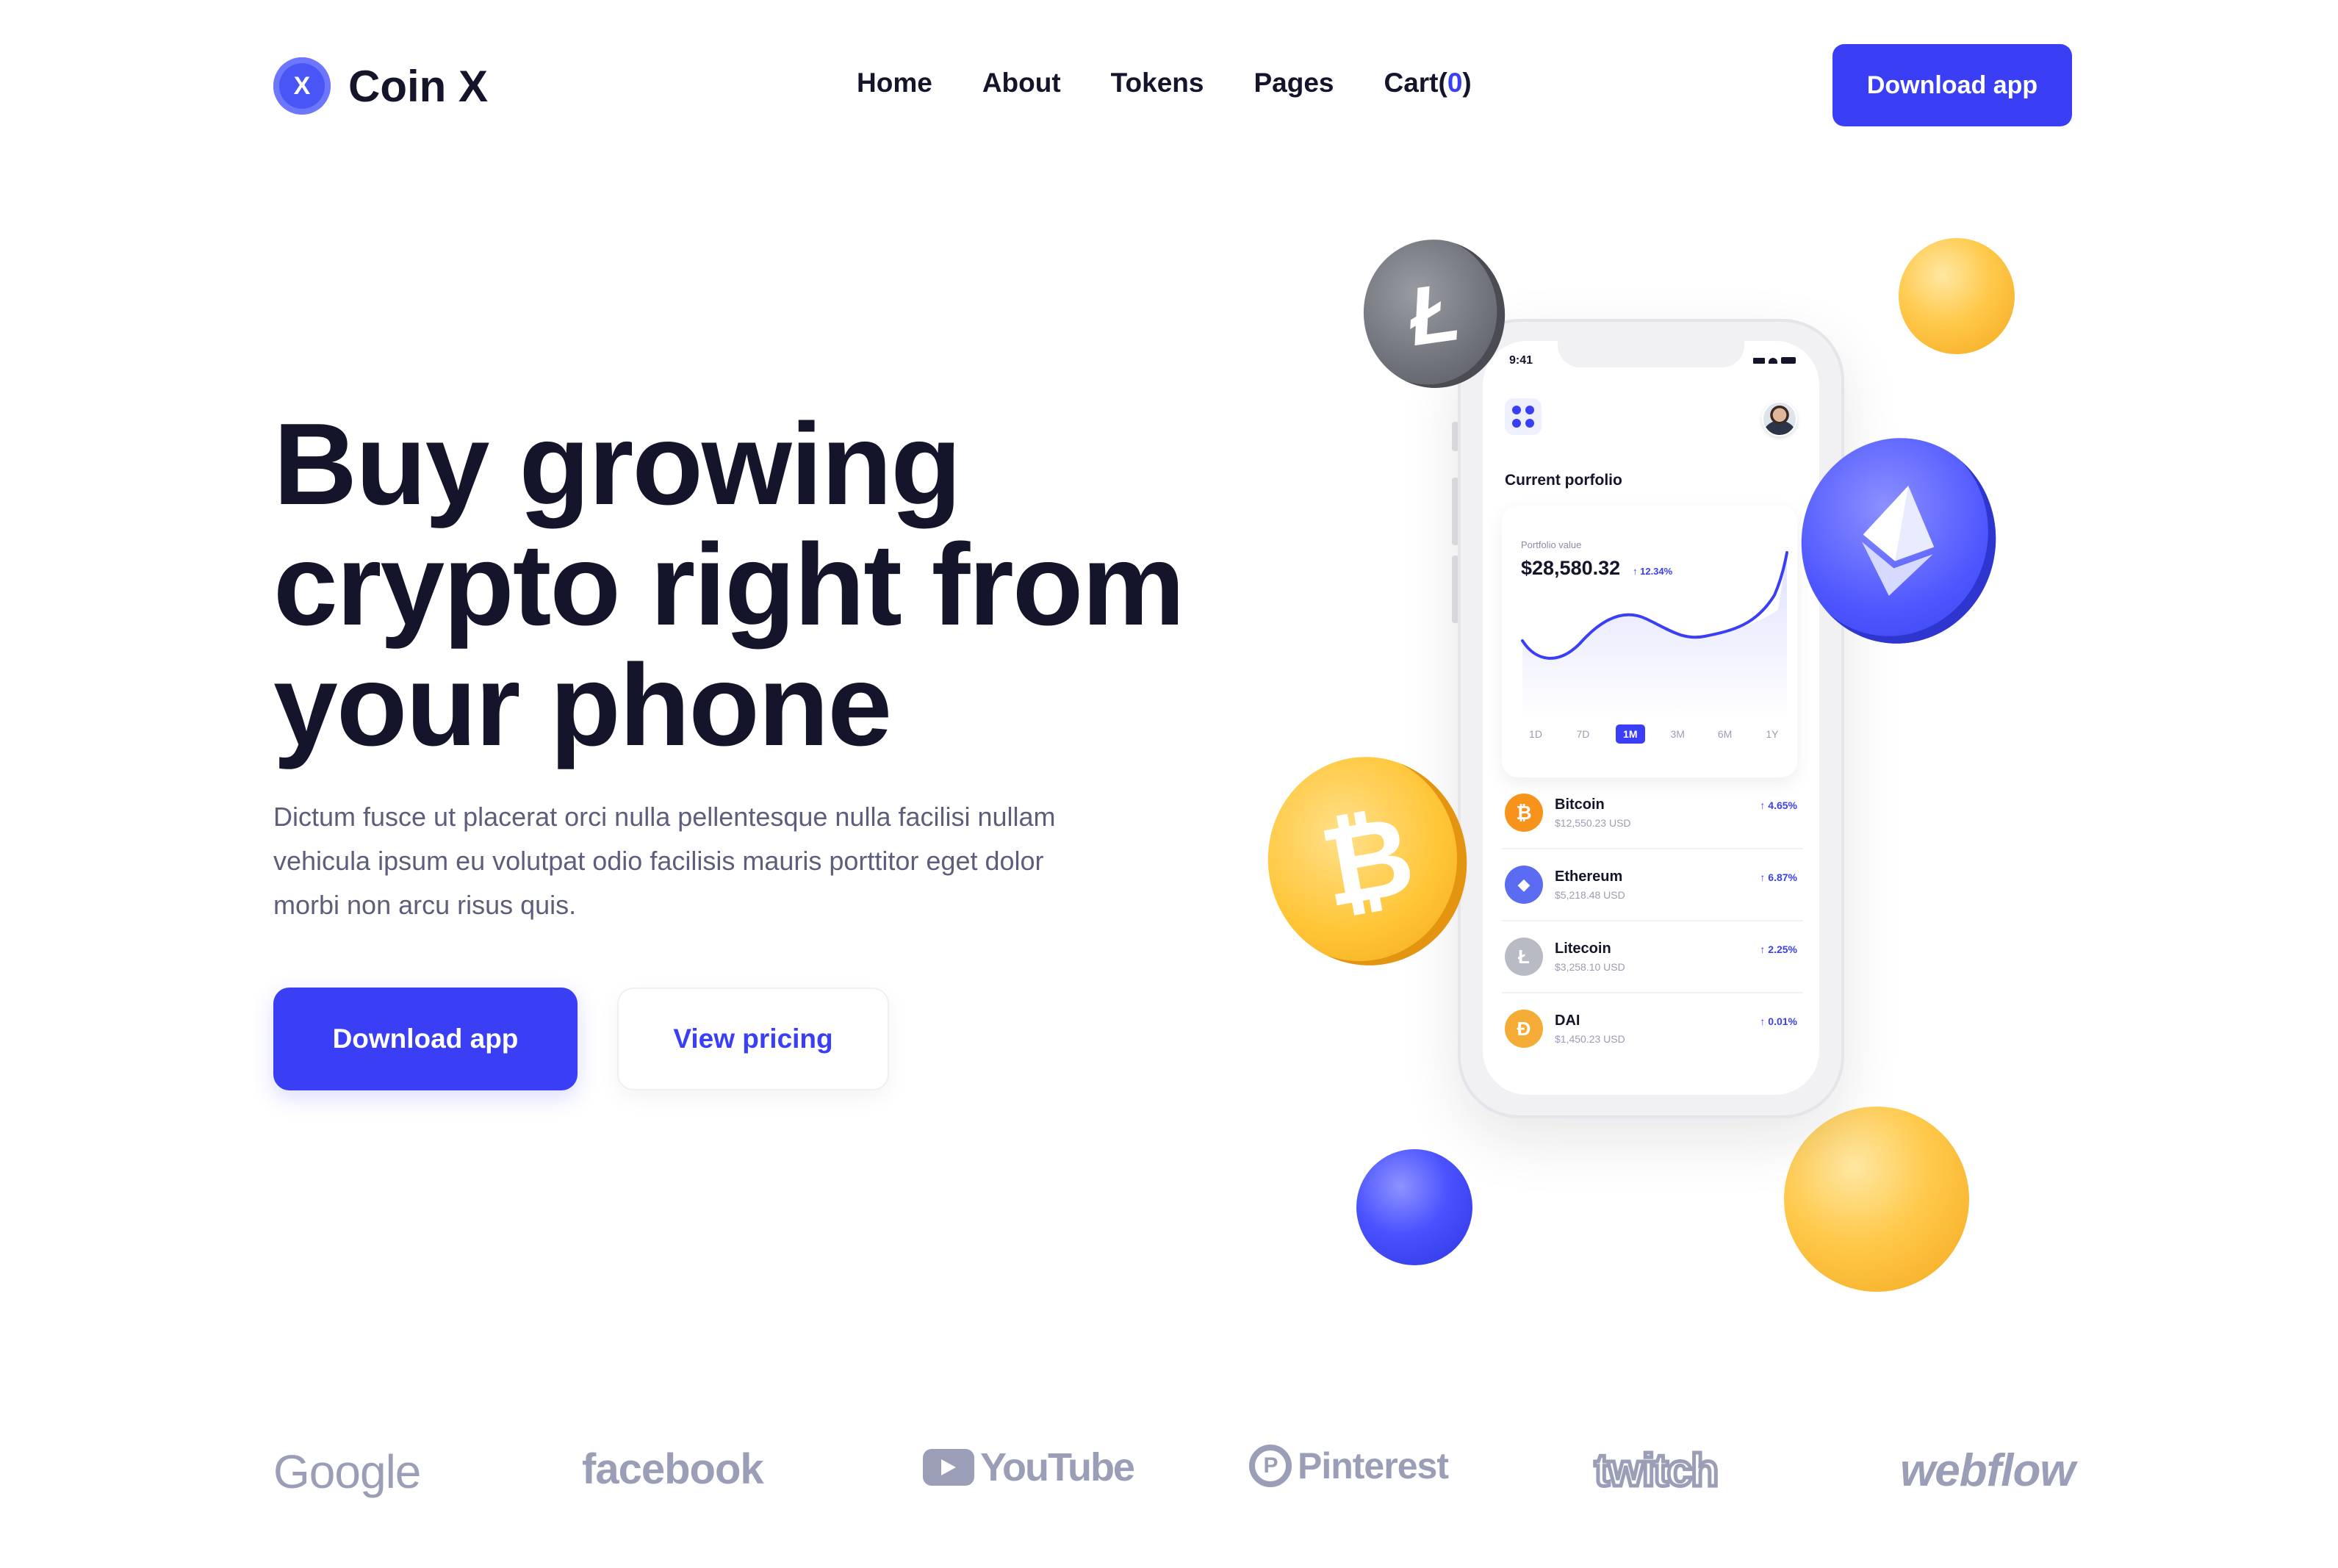 Image resolution: width=2338 pixels, height=1568 pixels. What do you see at coordinates (1898, 541) in the screenshot?
I see `ethereum-glyph` at bounding box center [1898, 541].